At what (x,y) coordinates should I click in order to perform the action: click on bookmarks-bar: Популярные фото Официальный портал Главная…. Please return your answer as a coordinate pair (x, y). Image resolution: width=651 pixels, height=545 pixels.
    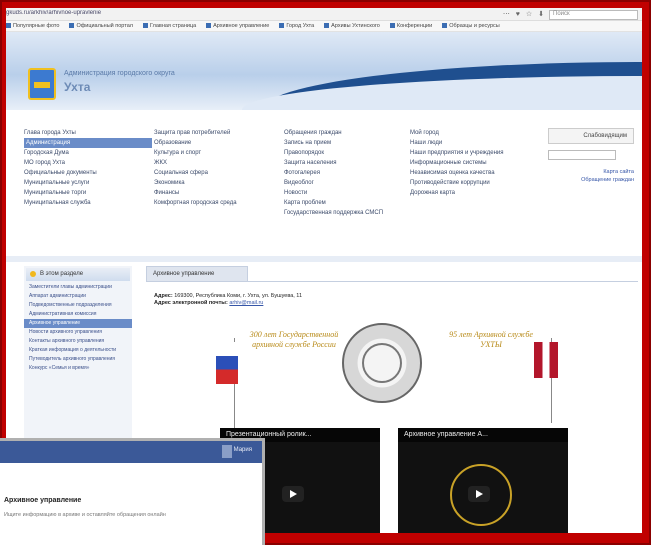
    Looking at the image, I should click on (324, 26).